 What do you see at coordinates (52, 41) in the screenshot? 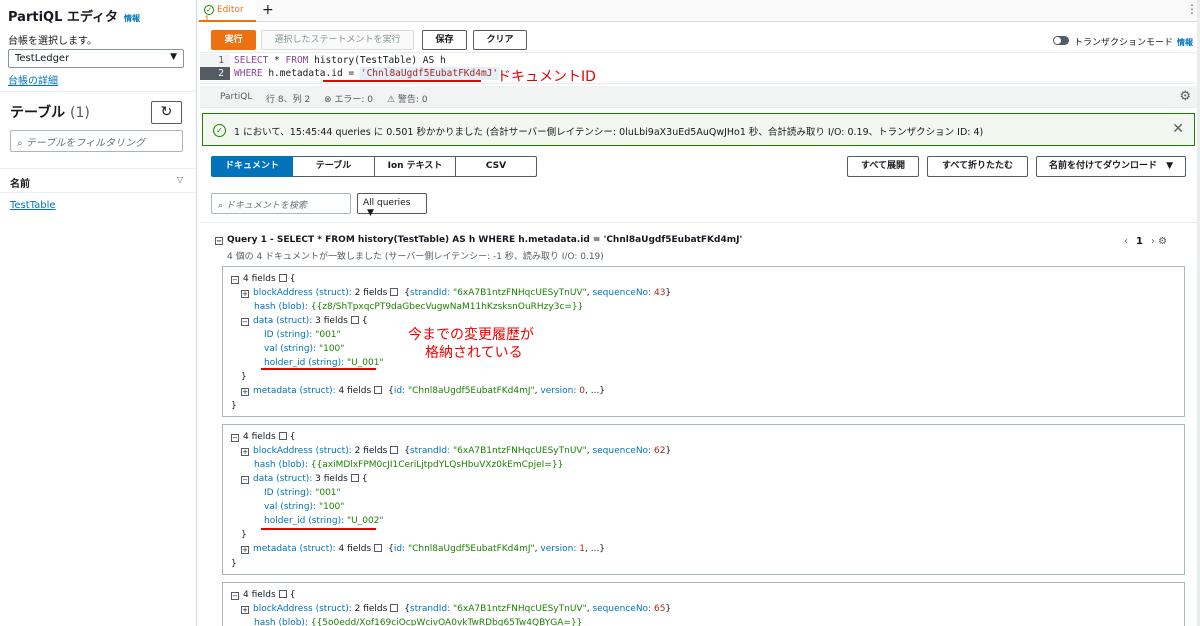
I see `ledger-label: 台帳を選択します。` at bounding box center [52, 41].